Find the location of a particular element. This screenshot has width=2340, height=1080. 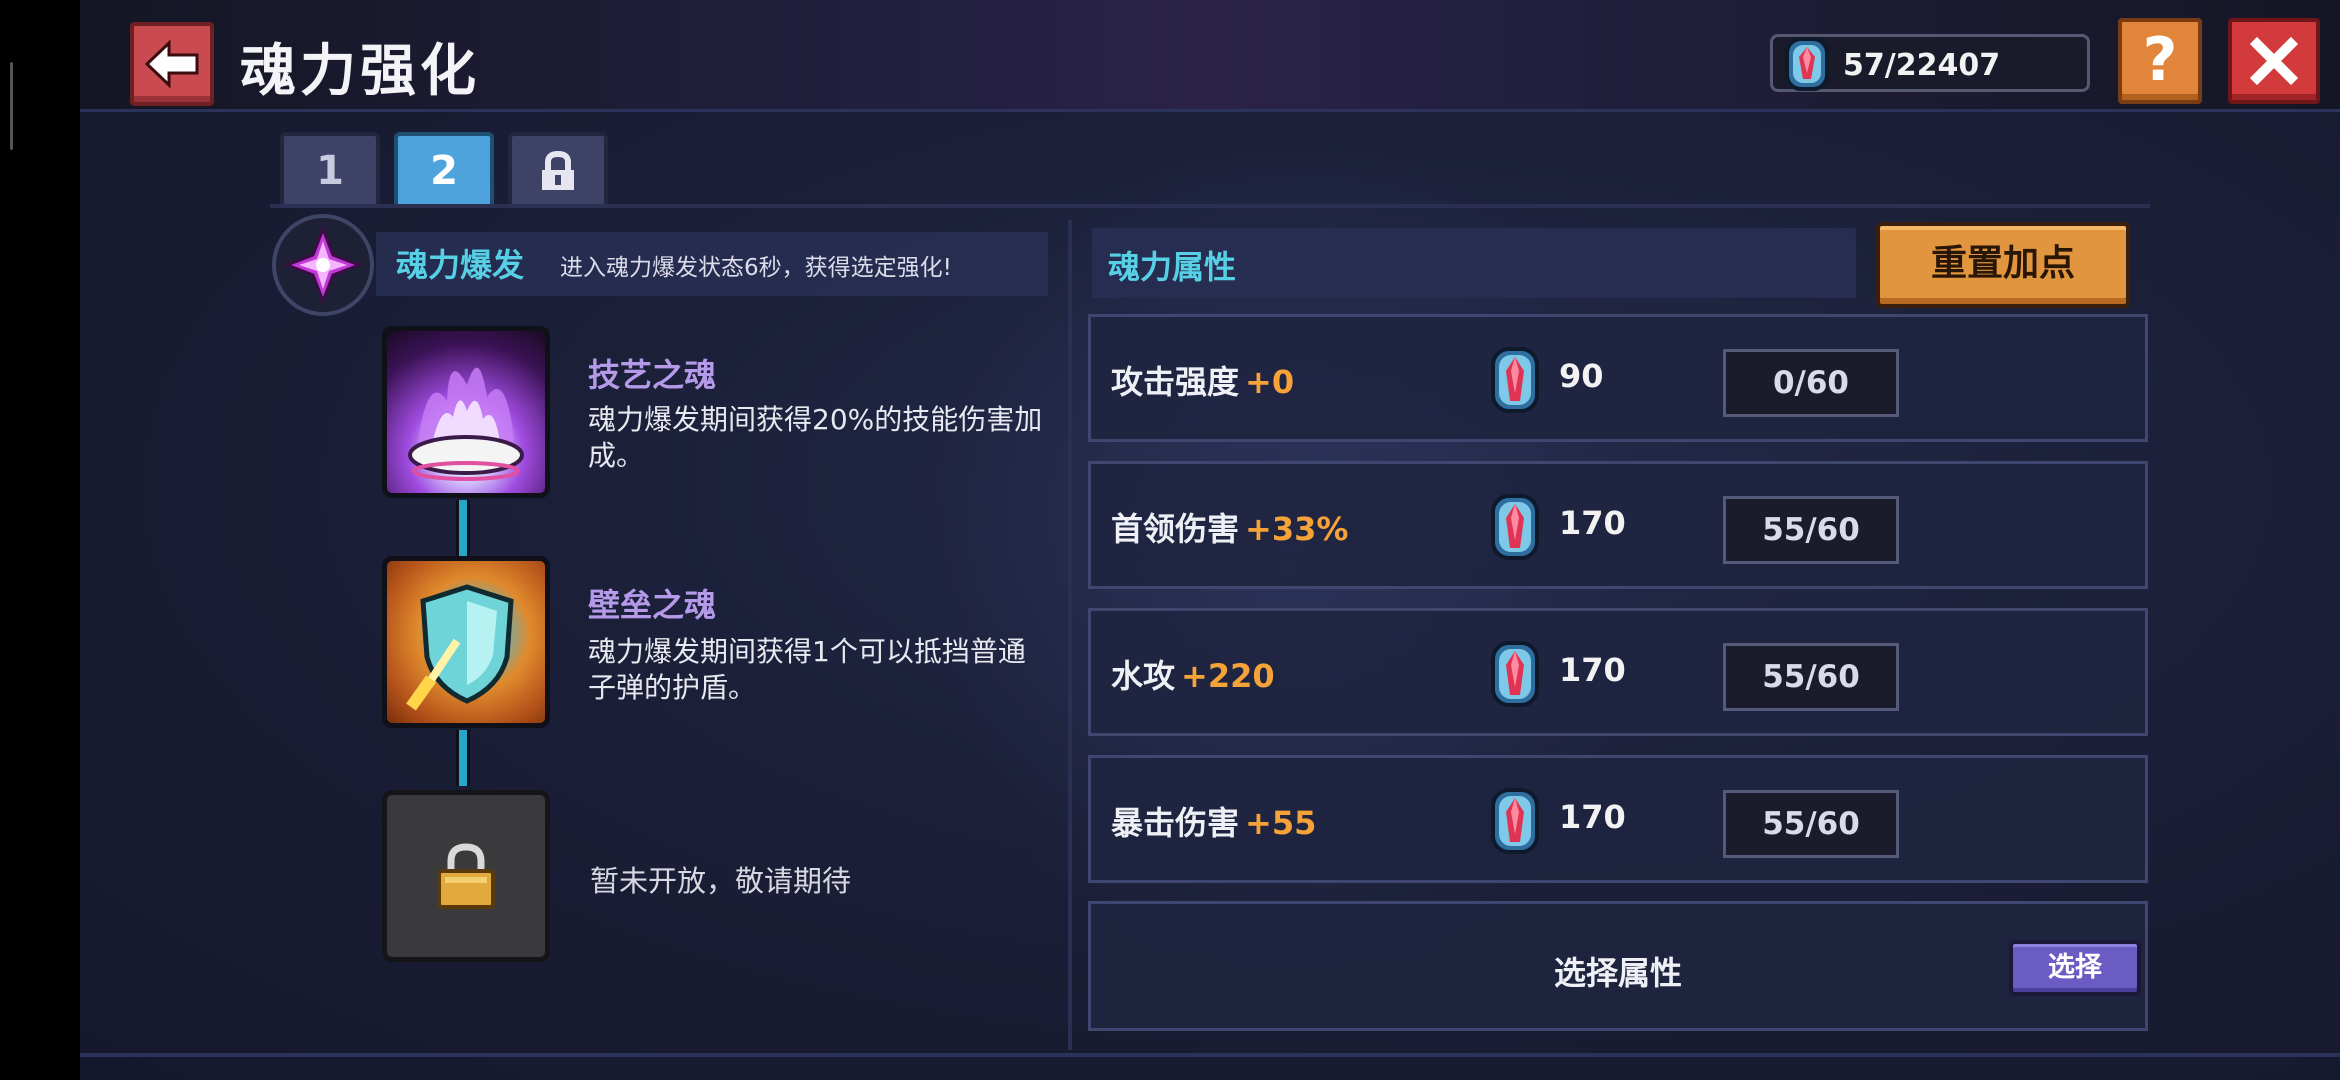

back-arrow-icon is located at coordinates (171, 64).